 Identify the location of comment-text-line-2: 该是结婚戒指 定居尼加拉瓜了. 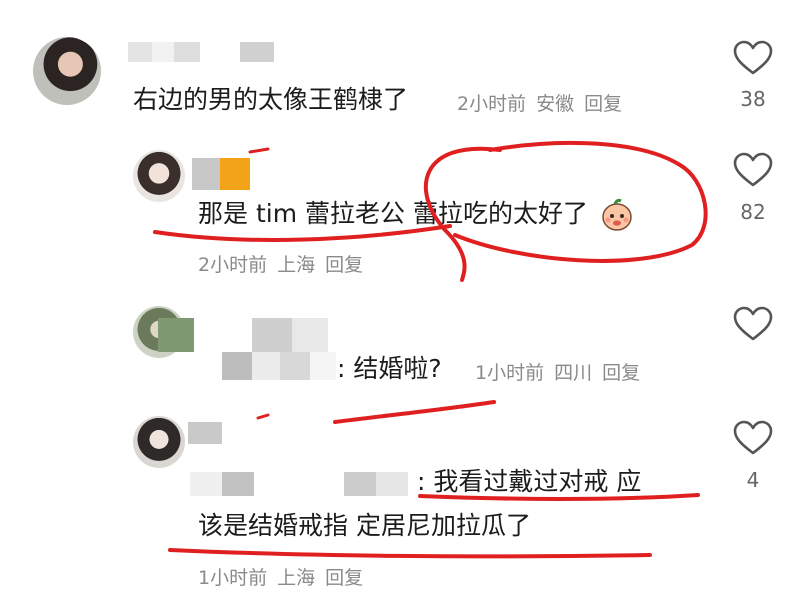
(364, 525).